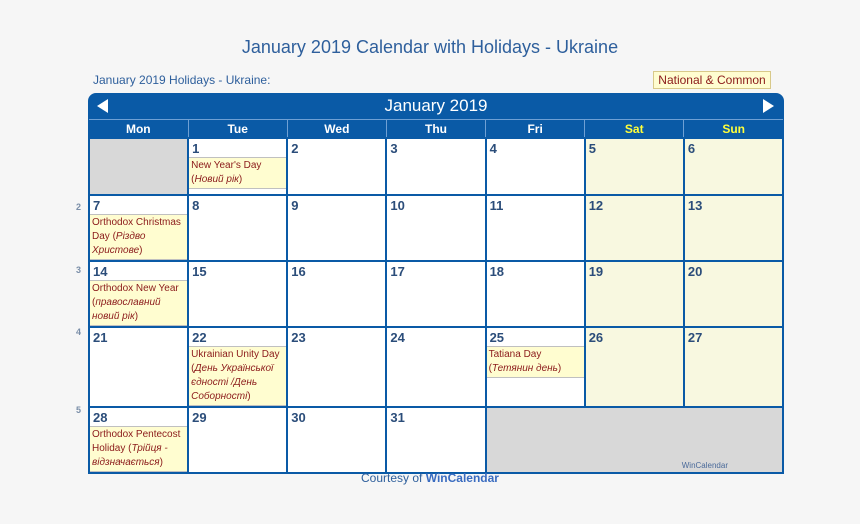 The width and height of the screenshot is (860, 524). What do you see at coordinates (196, 148) in the screenshot?
I see `day-number: 1` at bounding box center [196, 148].